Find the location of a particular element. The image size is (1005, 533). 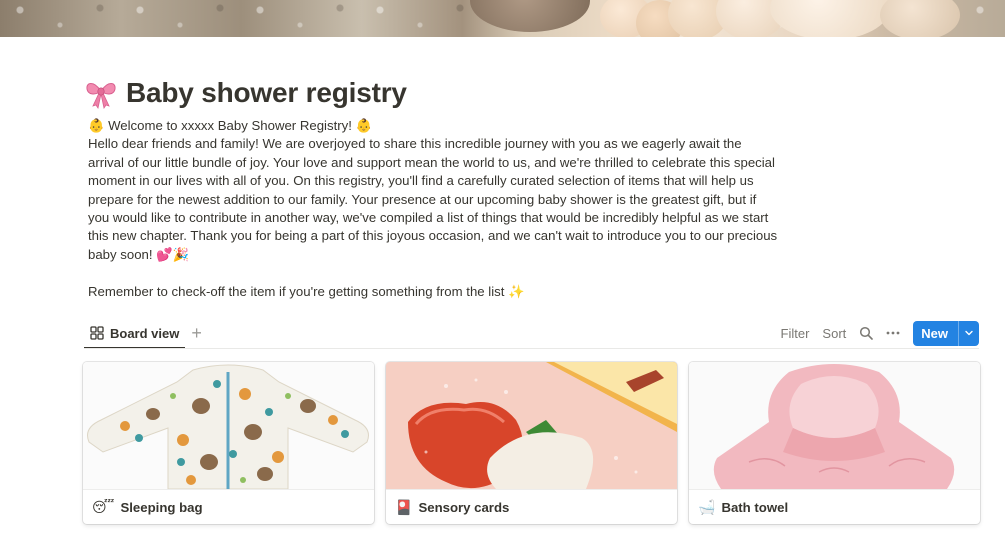

page-cover-image is located at coordinates (502, 18).